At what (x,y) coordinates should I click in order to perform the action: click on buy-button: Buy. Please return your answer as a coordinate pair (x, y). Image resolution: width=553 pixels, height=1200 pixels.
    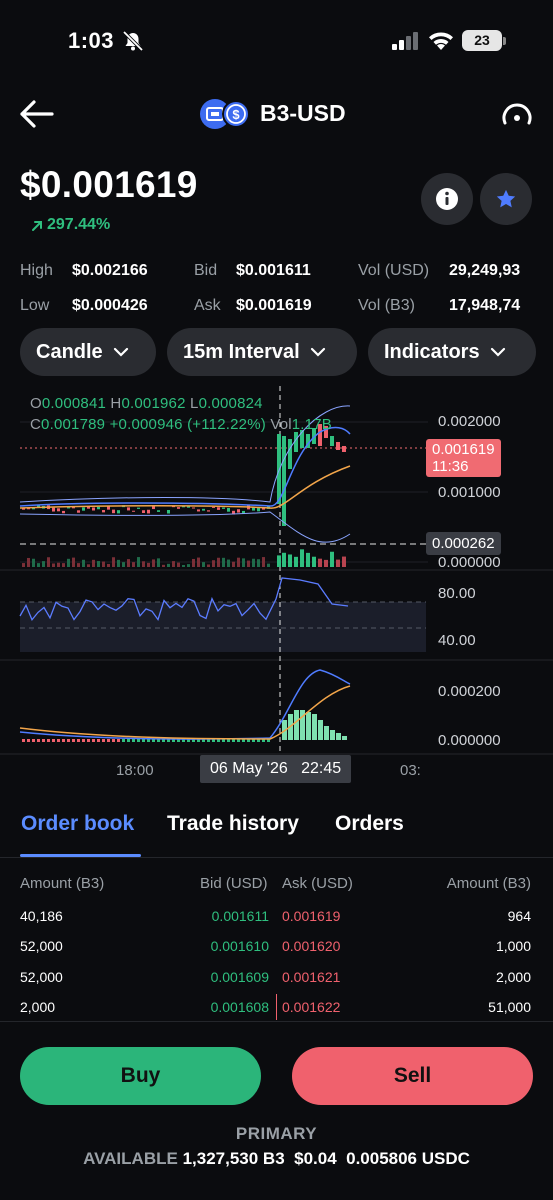
    Looking at the image, I should click on (140, 1076).